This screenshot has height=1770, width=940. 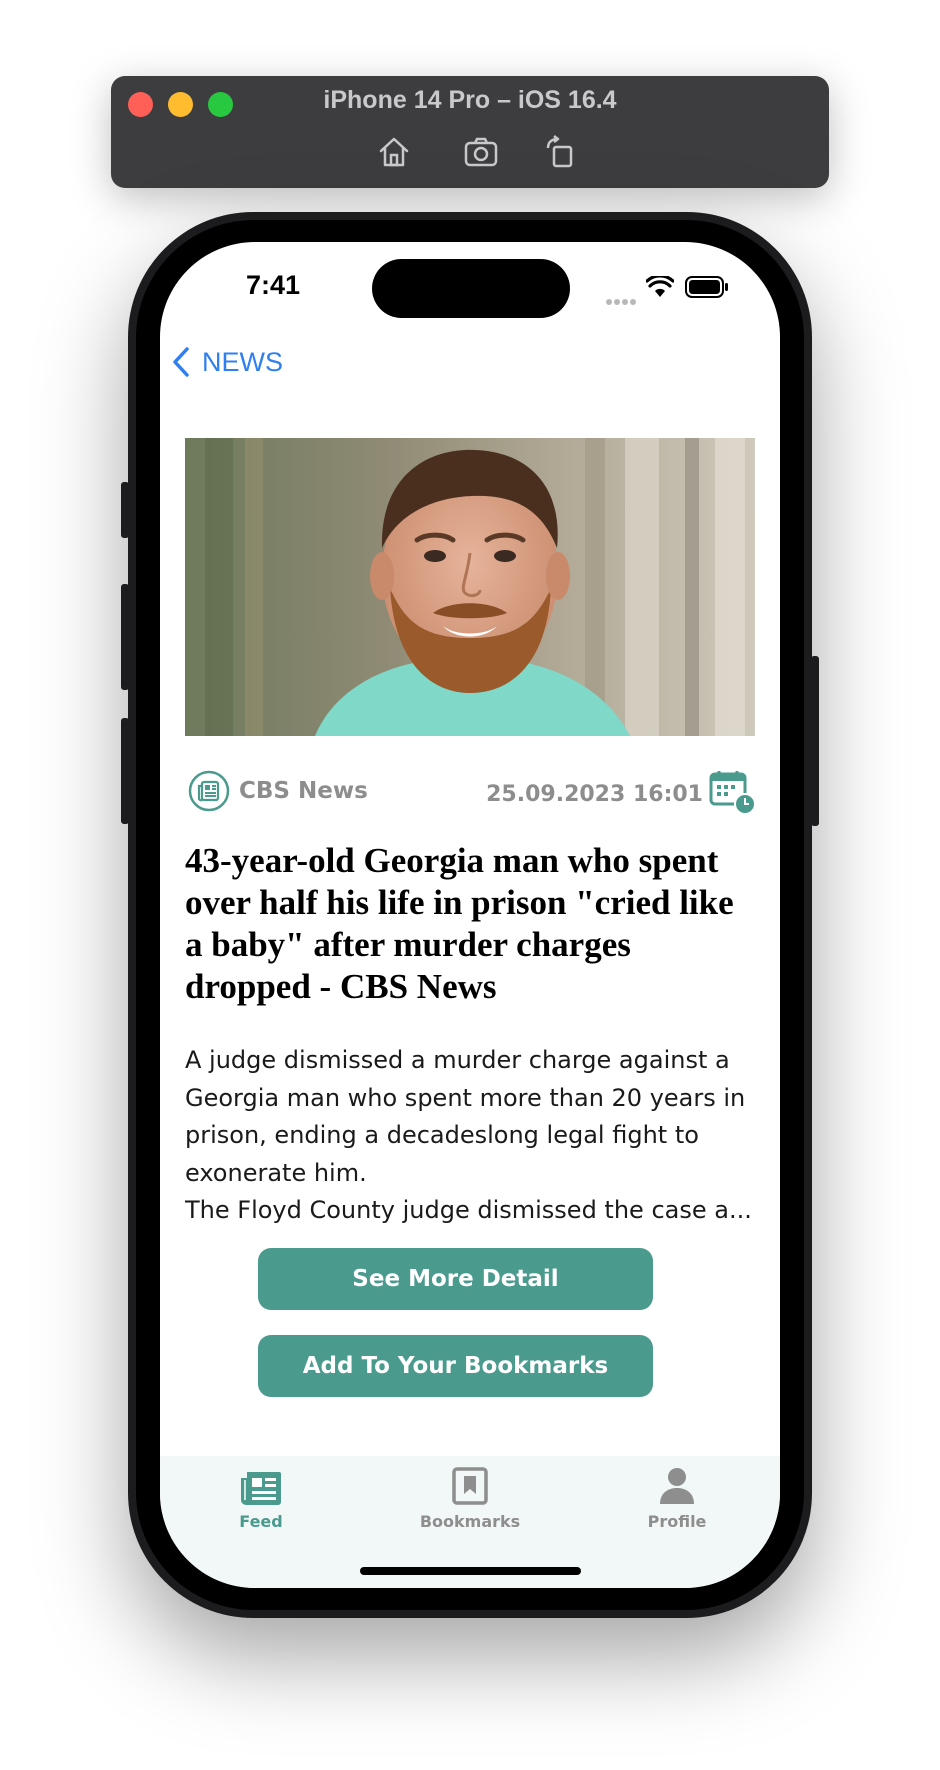 I want to click on home-indicator, so click(x=470, y=1571).